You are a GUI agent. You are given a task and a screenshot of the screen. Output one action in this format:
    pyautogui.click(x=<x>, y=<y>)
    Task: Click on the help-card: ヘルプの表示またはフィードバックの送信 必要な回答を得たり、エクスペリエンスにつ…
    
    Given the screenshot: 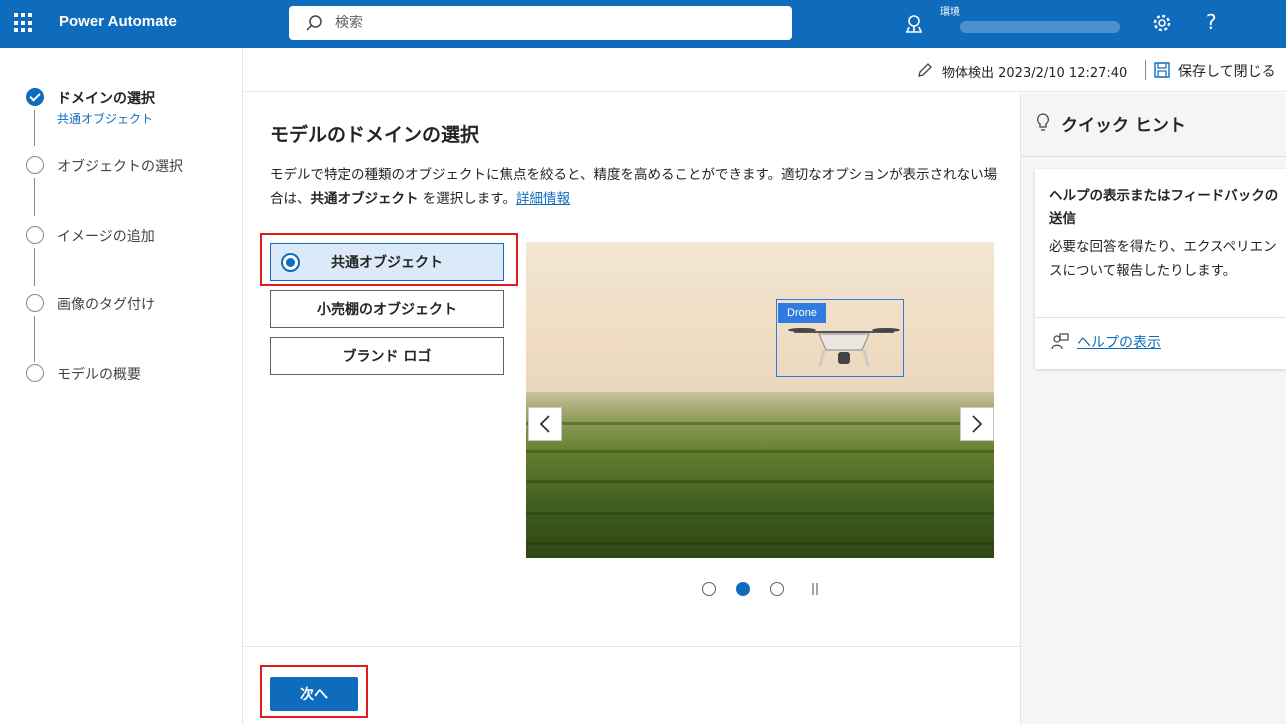 What is the action you would take?
    pyautogui.click(x=1160, y=269)
    